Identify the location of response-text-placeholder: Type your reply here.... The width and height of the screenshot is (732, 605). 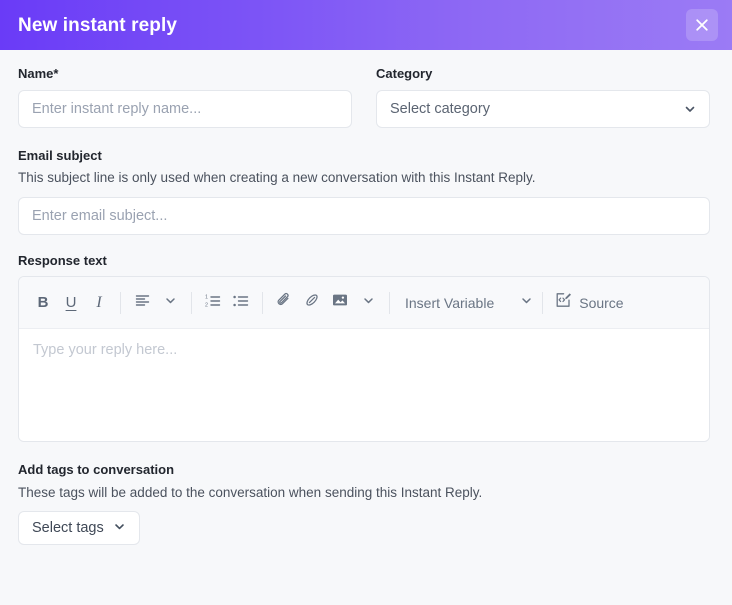
(105, 350).